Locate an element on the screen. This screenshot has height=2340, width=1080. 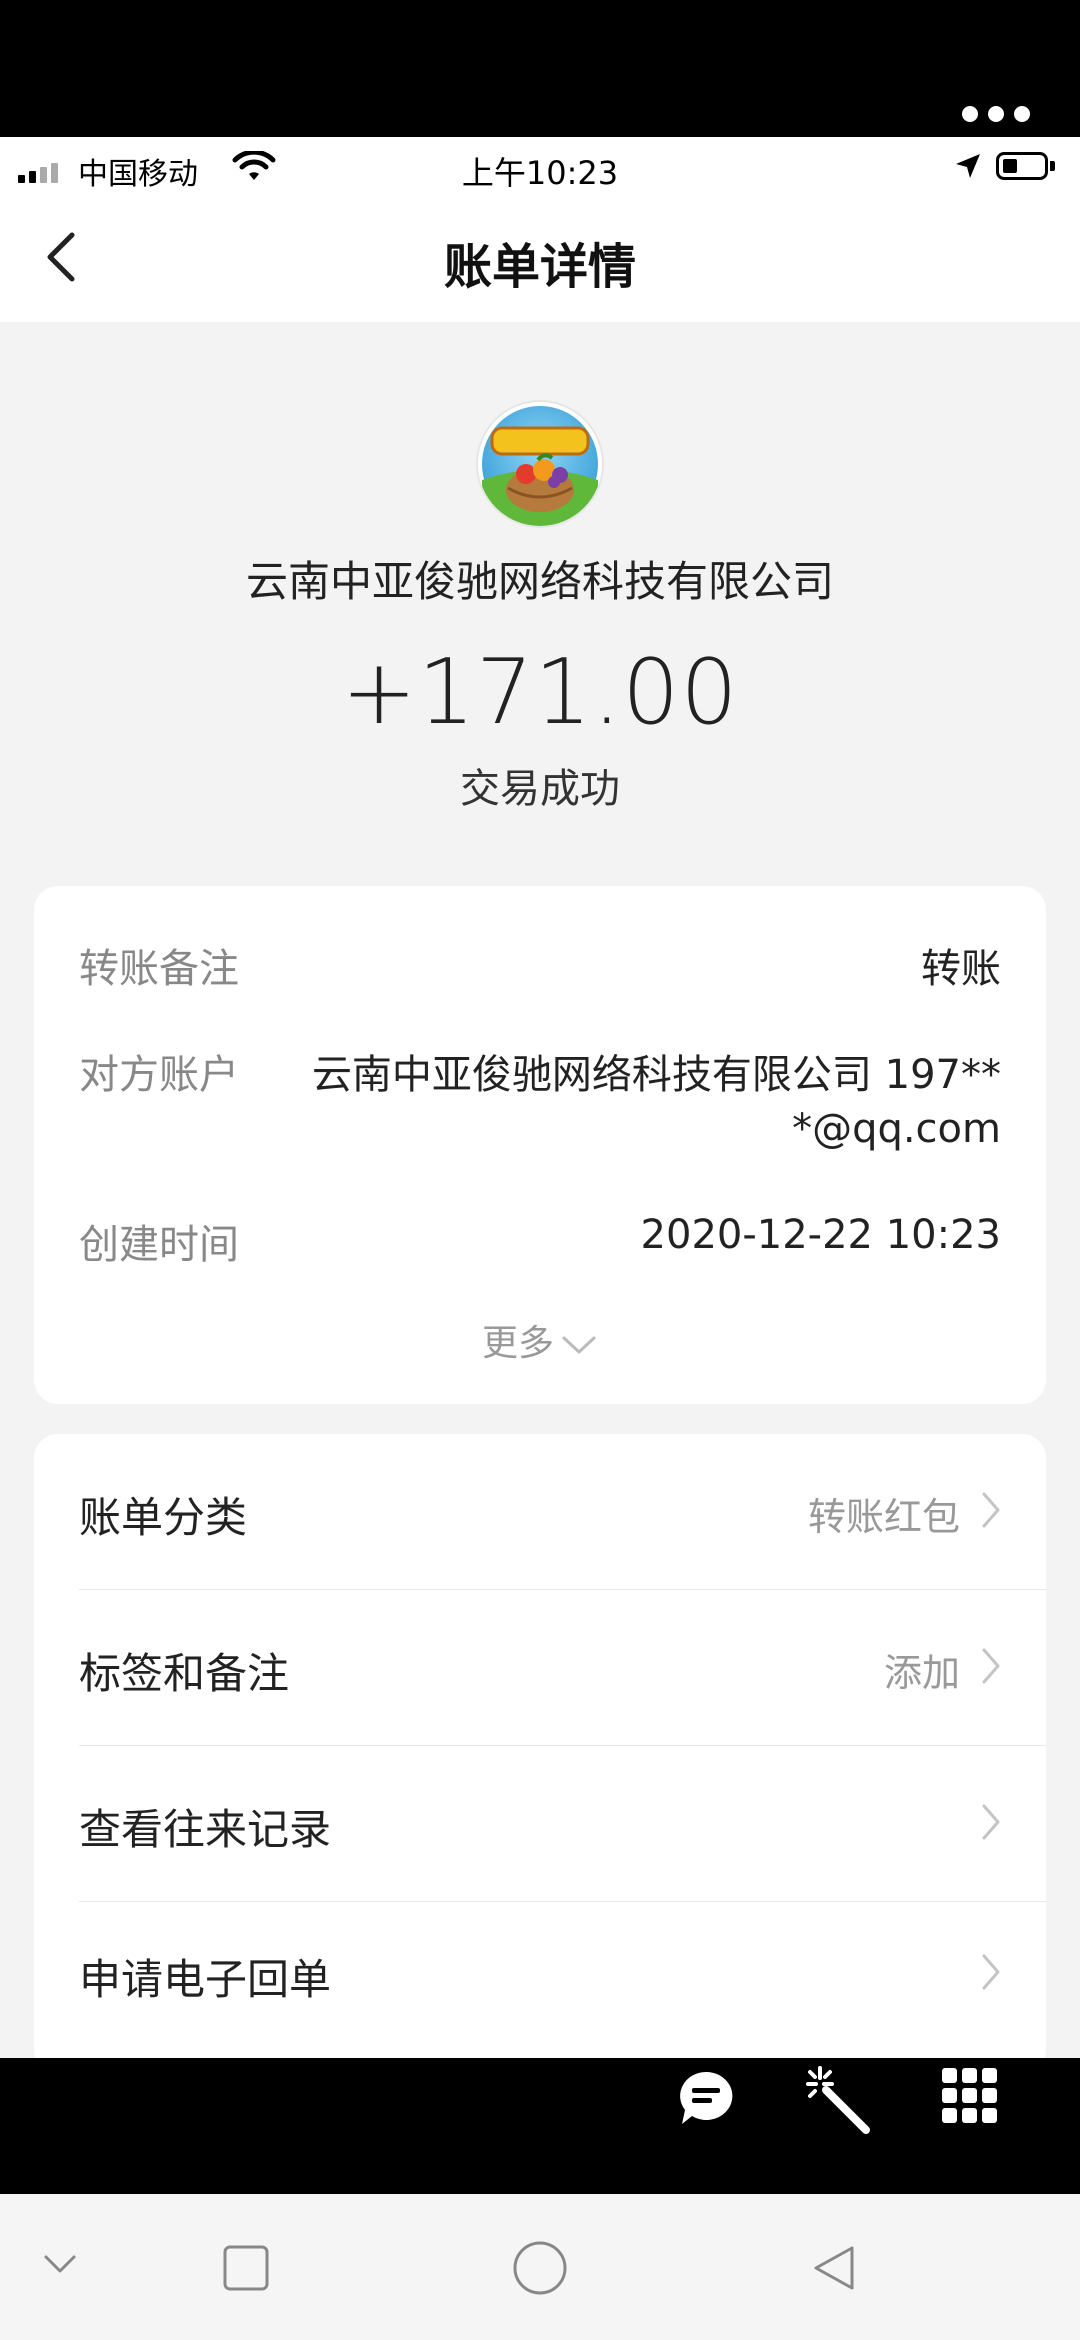
history-row: 查看往来记录 is located at coordinates (540, 1824).